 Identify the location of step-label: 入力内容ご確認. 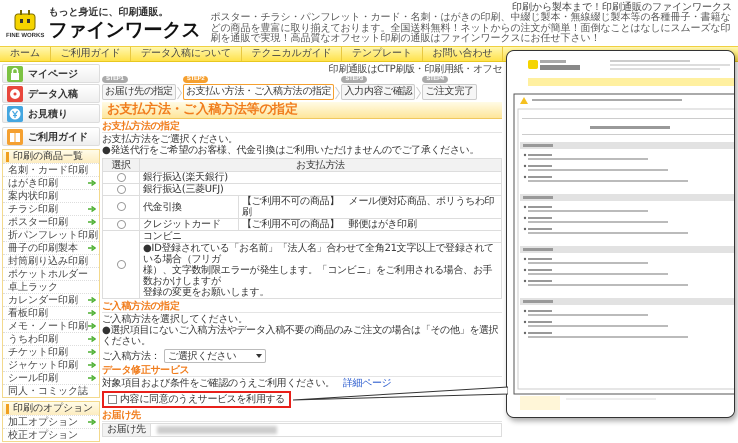
(378, 92).